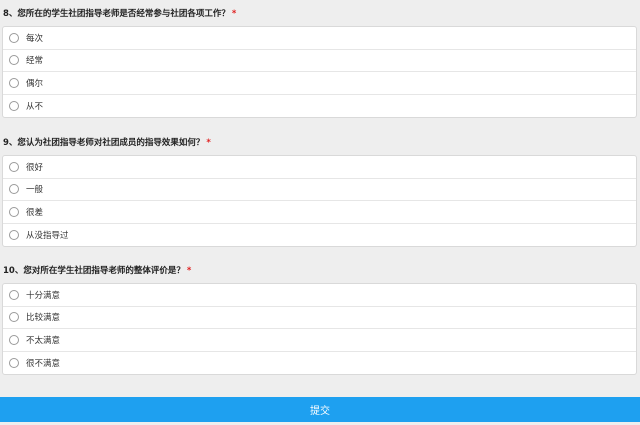 The width and height of the screenshot is (640, 425). I want to click on option-occasionally: 偶尔, so click(319, 83).